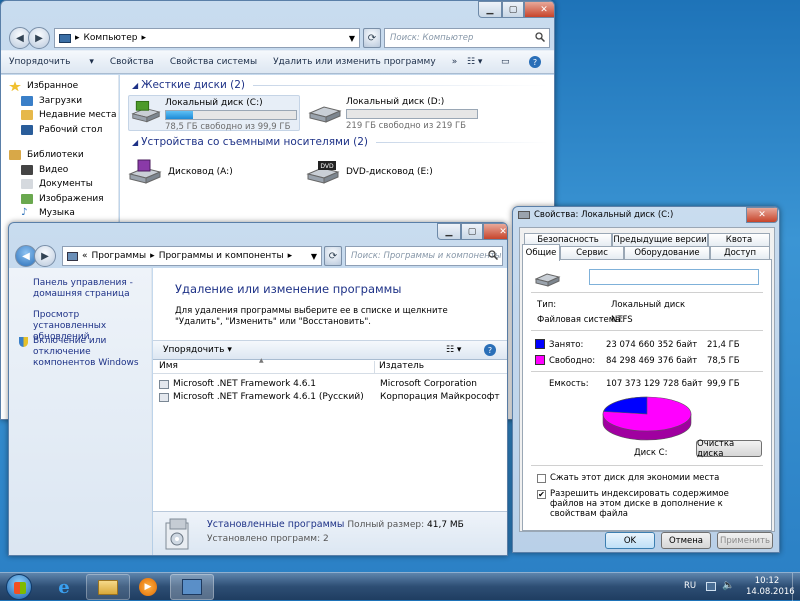 The height and width of the screenshot is (601, 800). Describe the element at coordinates (264, 365) in the screenshot. I see `column-name: Имя ▲` at that location.